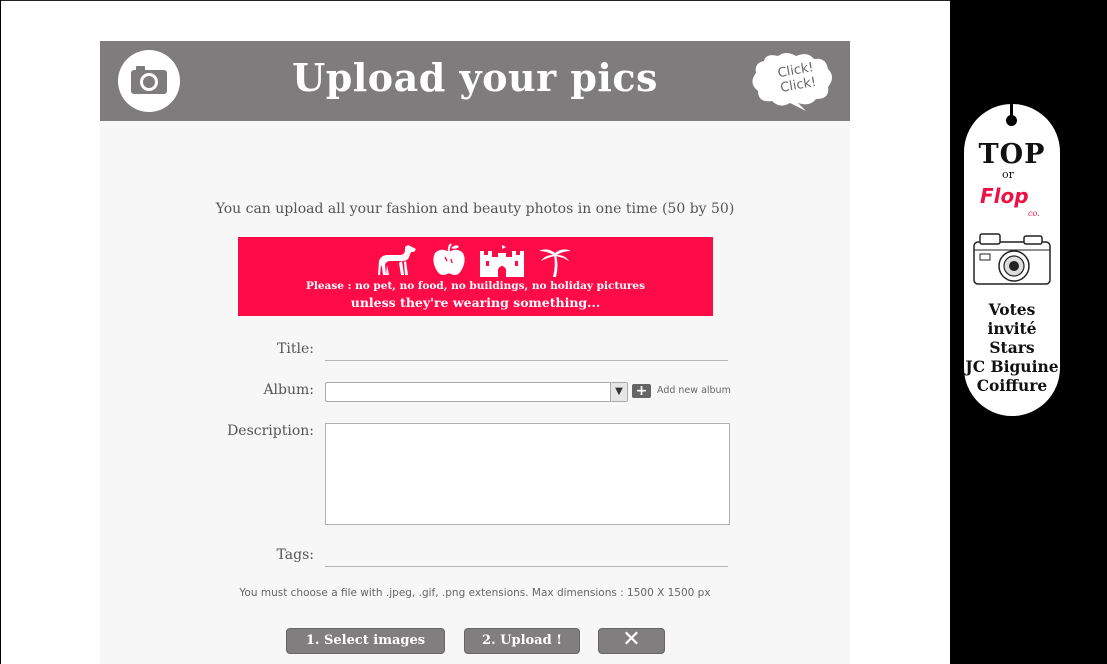  What do you see at coordinates (1008, 174) in the screenshot?
I see `promo-or-text: or` at bounding box center [1008, 174].